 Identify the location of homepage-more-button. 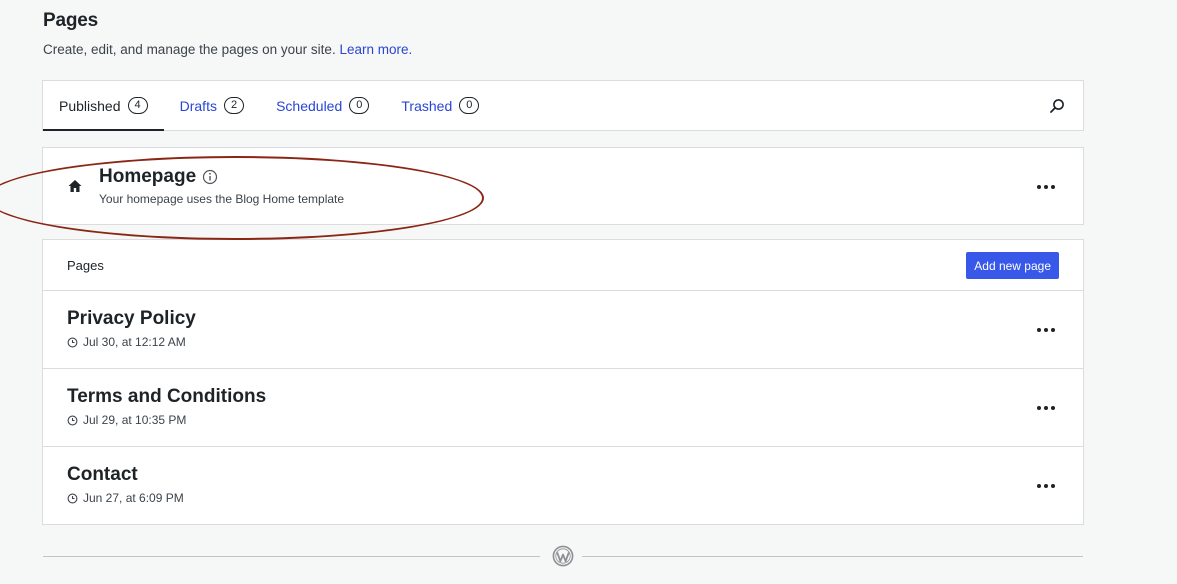
(1046, 187).